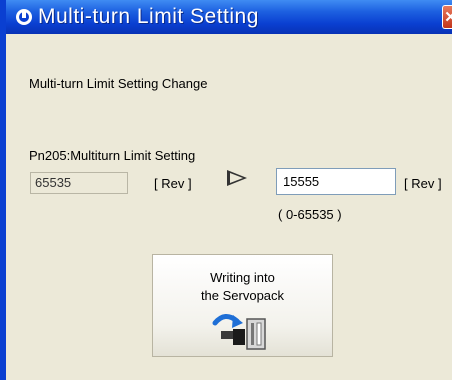 This screenshot has width=452, height=380. Describe the element at coordinates (242, 305) in the screenshot. I see `write-servopack-button: Writing into the Servopack` at that location.